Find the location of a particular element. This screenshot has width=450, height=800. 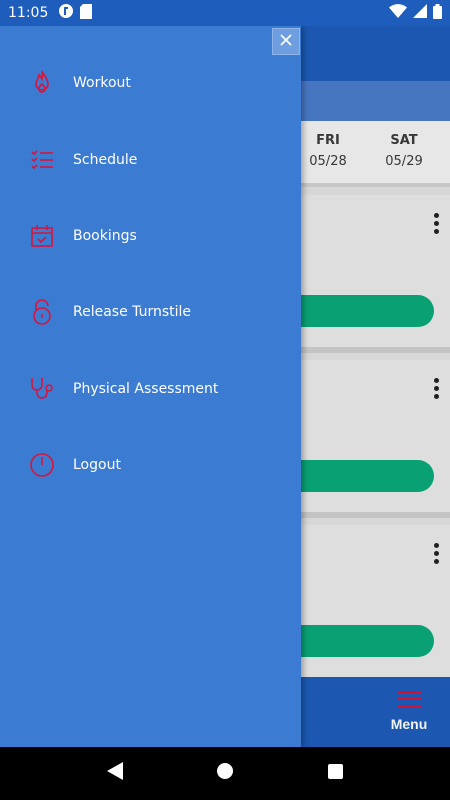

unlock-icon is located at coordinates (42, 312).